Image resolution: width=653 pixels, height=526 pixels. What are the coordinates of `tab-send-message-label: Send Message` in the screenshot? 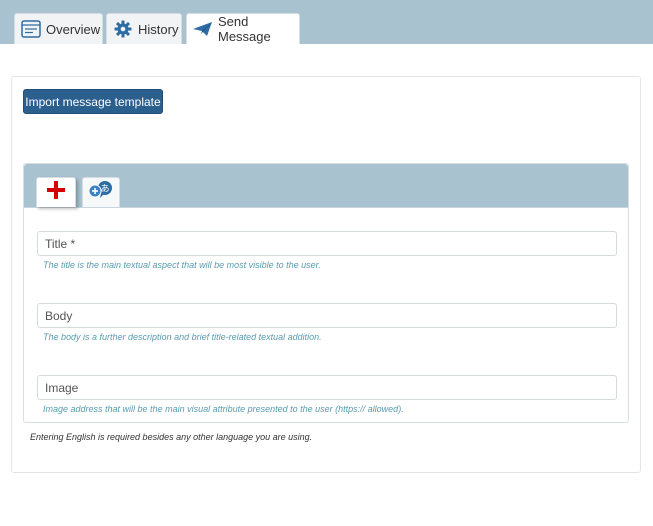 It's located at (244, 29).